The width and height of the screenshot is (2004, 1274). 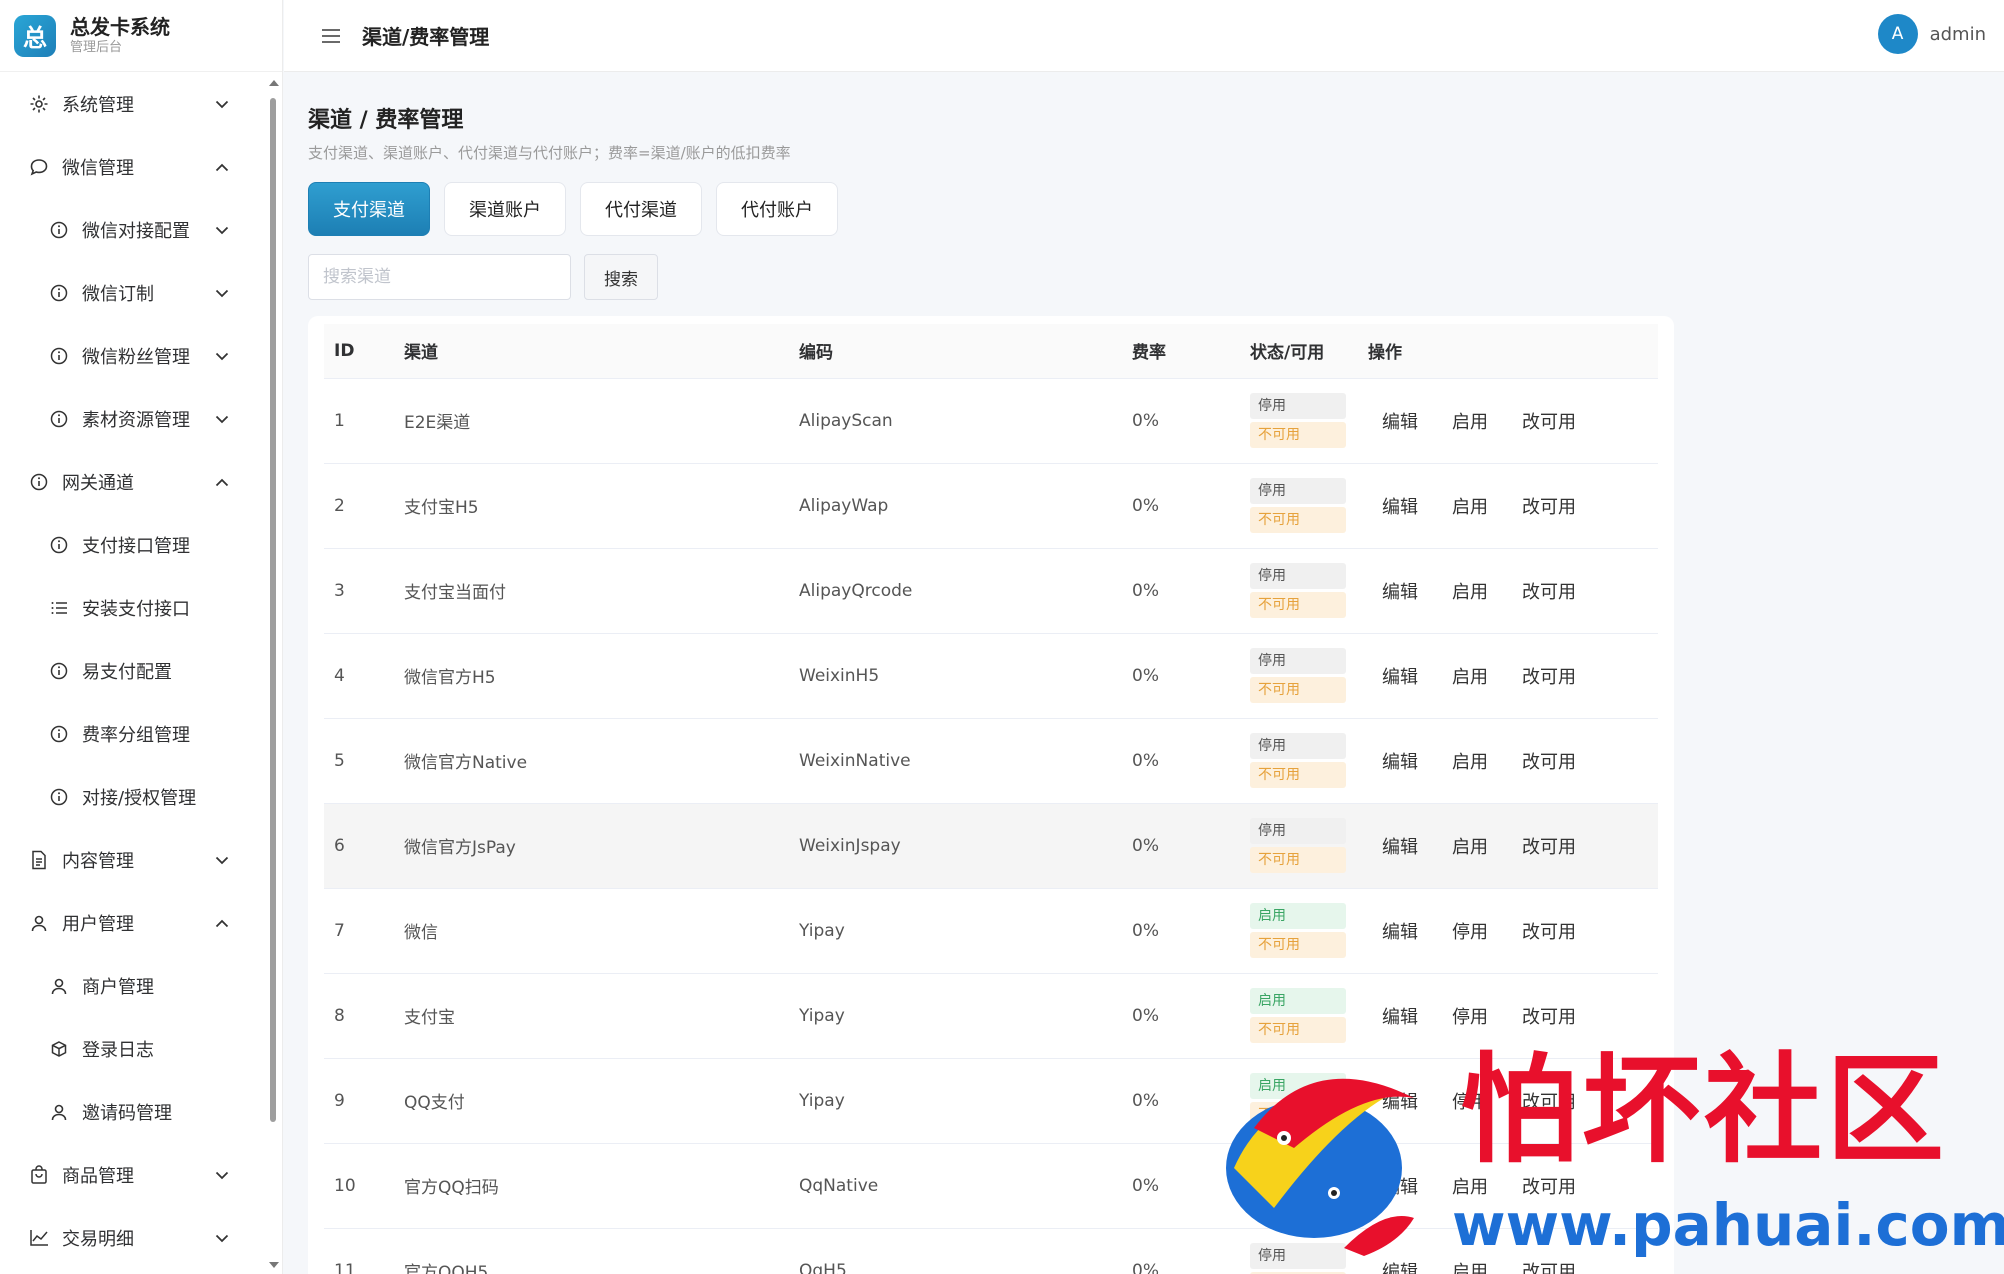 I want to click on cell-rate: 0%, so click(x=1191, y=846).